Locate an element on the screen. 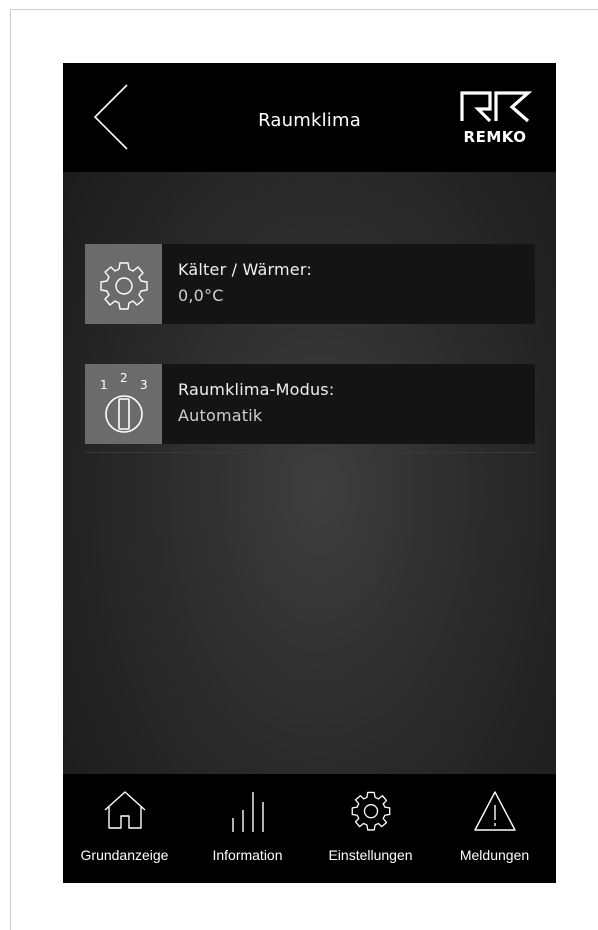 The height and width of the screenshot is (930, 598). card-value: 0,0°C is located at coordinates (201, 295).